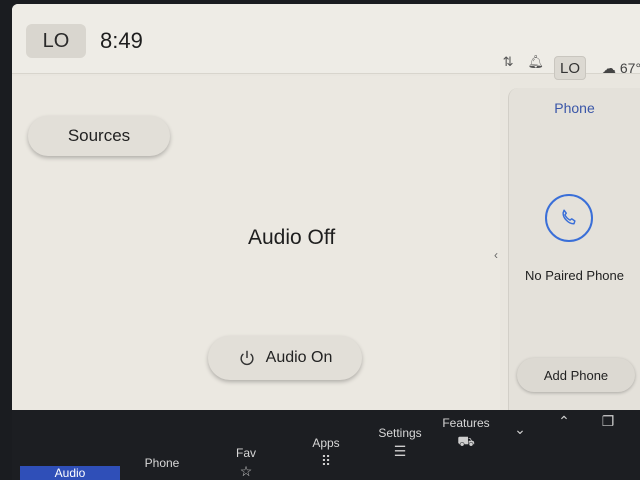 This screenshot has width=640, height=480. Describe the element at coordinates (246, 471) in the screenshot. I see `star-plus-icon: ☆` at that location.